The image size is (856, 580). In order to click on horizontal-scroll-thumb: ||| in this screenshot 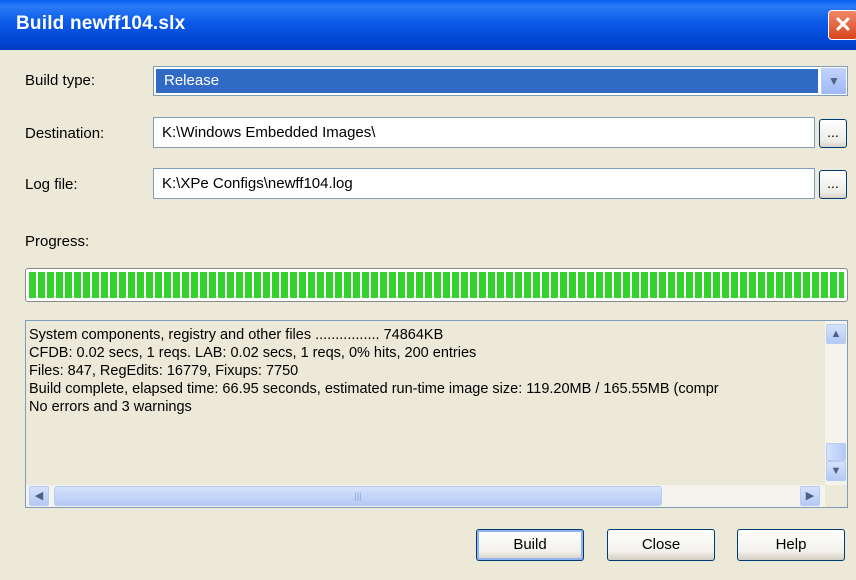, I will do `click(358, 496)`.